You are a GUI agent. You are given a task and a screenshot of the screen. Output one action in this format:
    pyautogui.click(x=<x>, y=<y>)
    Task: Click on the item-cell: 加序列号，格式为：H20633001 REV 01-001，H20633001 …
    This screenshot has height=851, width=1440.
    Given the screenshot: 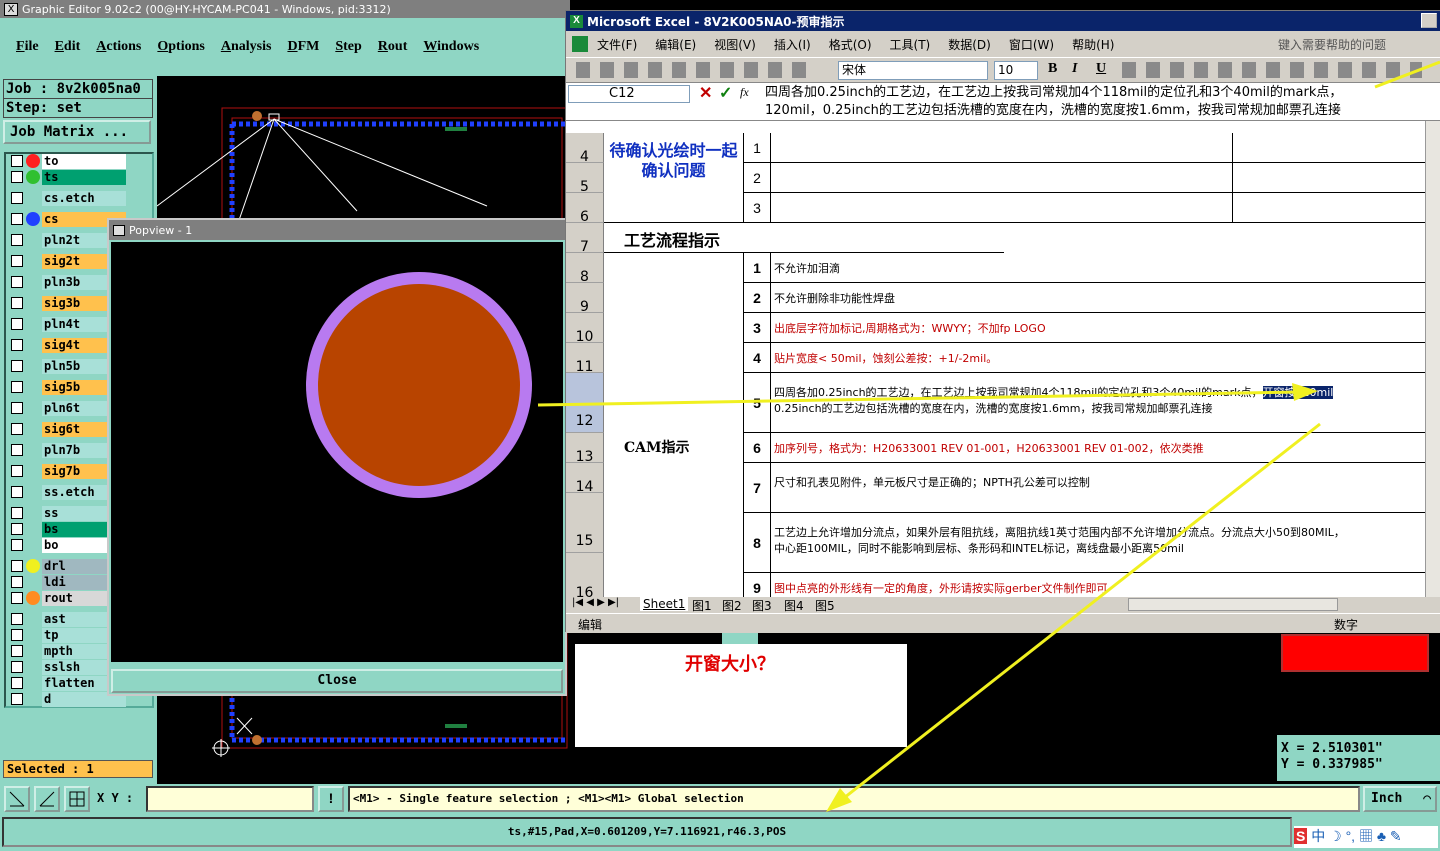 What is the action you would take?
    pyautogui.click(x=1103, y=448)
    